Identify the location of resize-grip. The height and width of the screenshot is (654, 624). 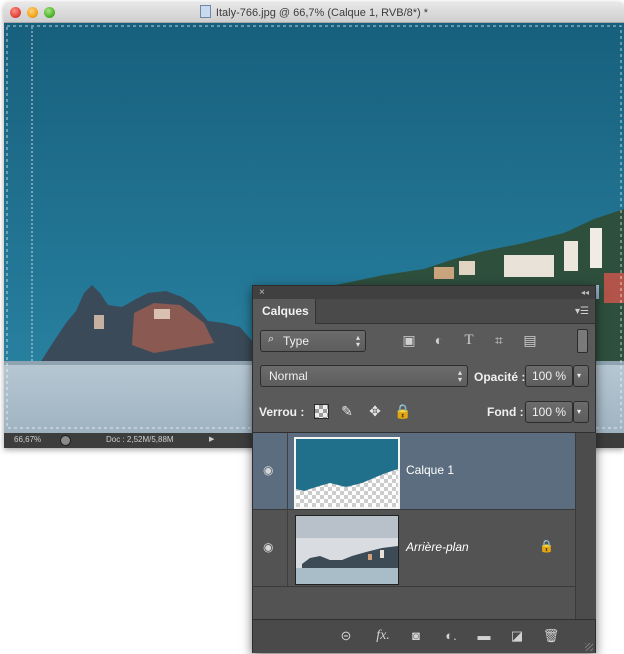
(589, 647).